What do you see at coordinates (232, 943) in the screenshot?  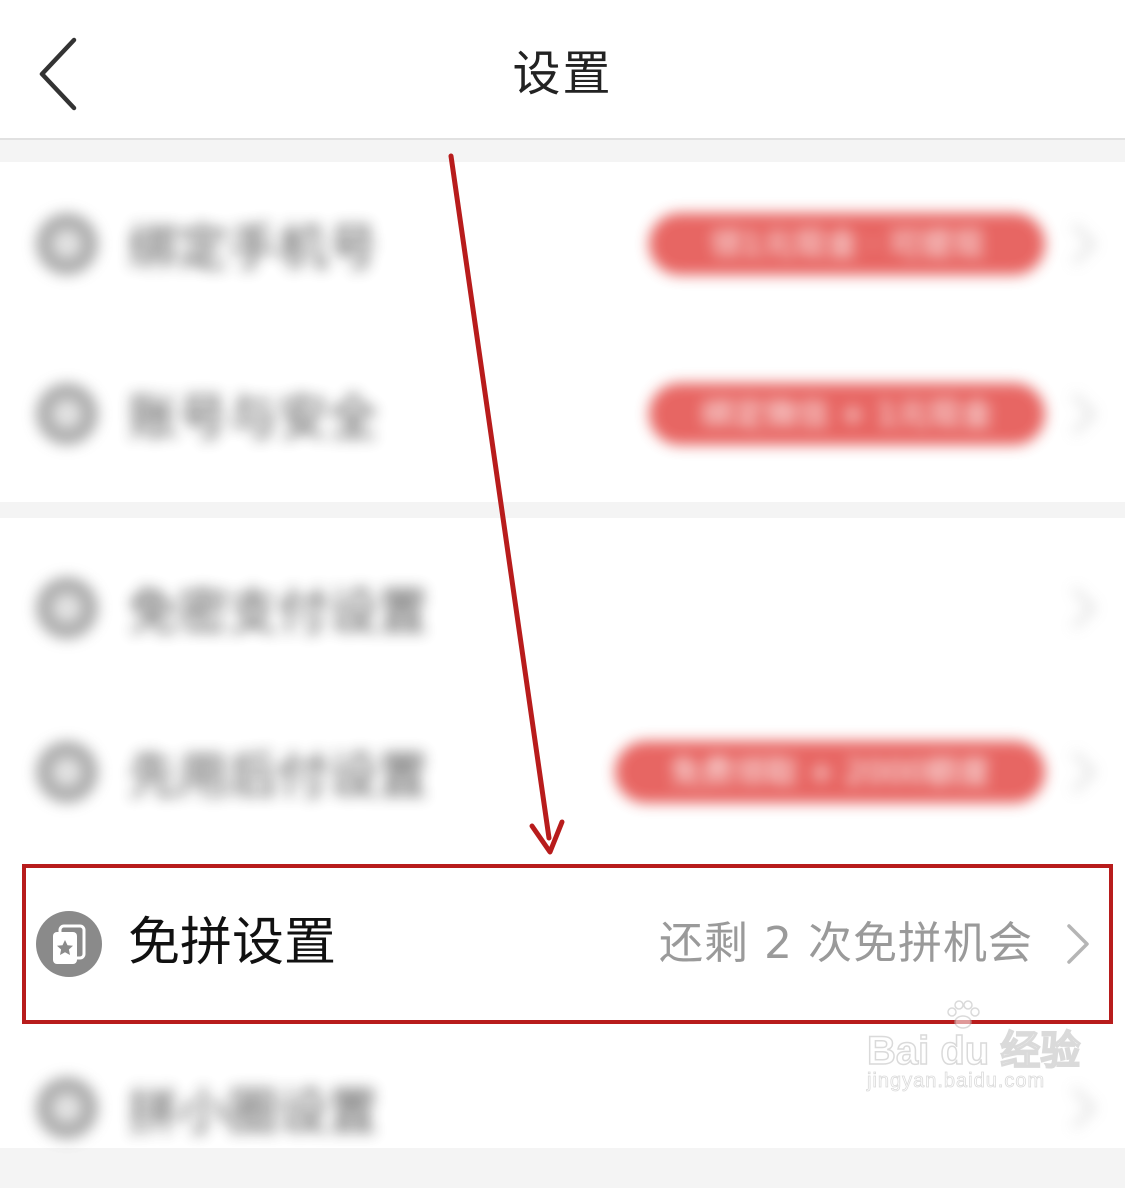 I see `row-label: 免拼设置` at bounding box center [232, 943].